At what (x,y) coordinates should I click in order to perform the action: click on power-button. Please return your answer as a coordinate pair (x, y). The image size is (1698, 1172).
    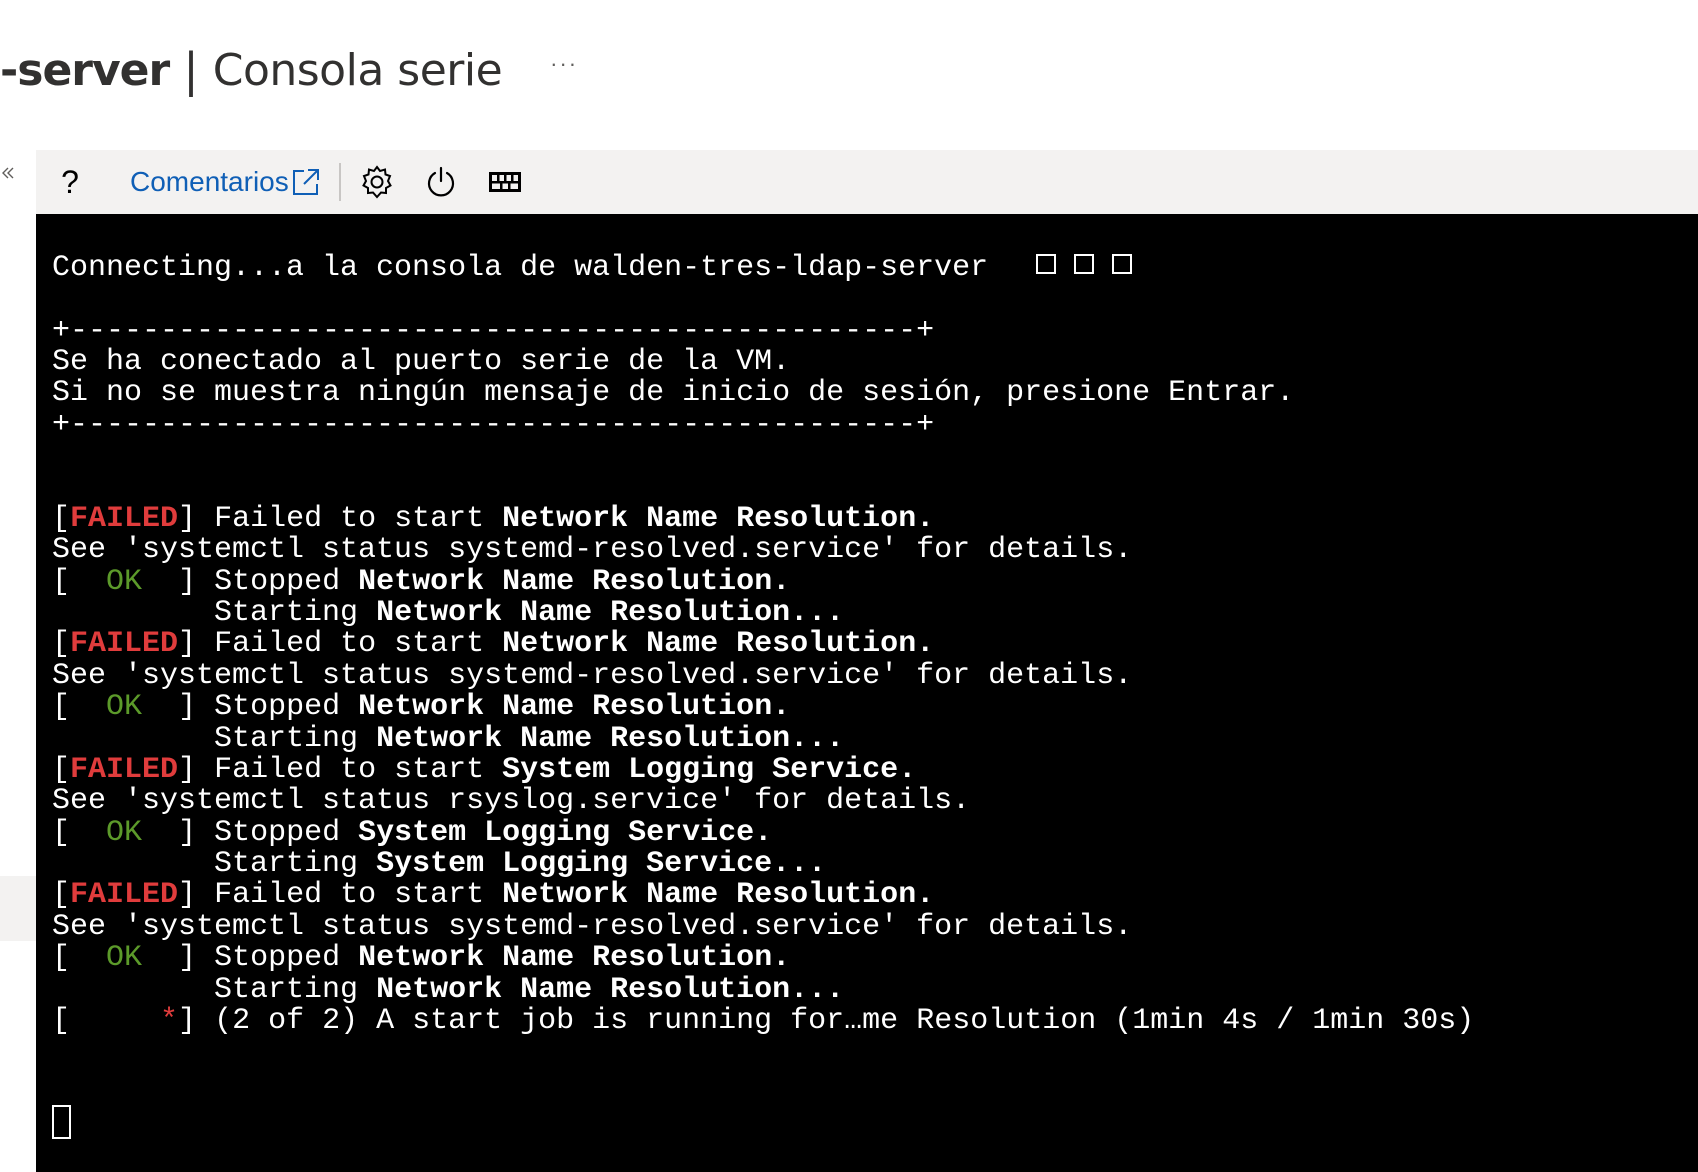
    Looking at the image, I should click on (441, 182).